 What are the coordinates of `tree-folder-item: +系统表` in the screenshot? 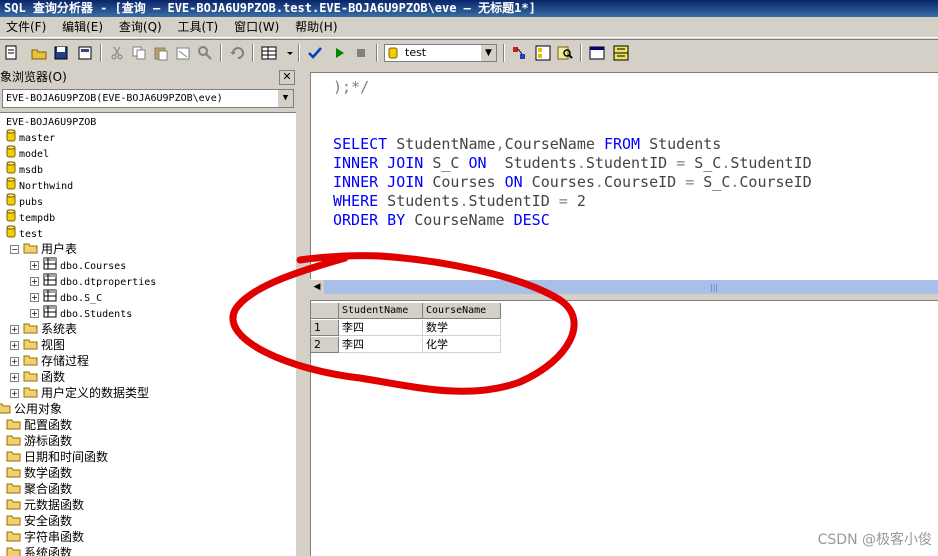 It's located at (43, 329).